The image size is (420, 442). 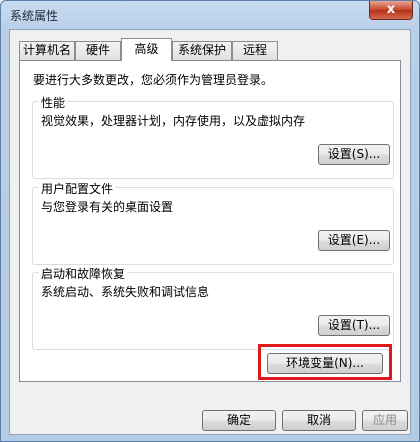 What do you see at coordinates (255, 50) in the screenshot?
I see `tab-remote: 远程` at bounding box center [255, 50].